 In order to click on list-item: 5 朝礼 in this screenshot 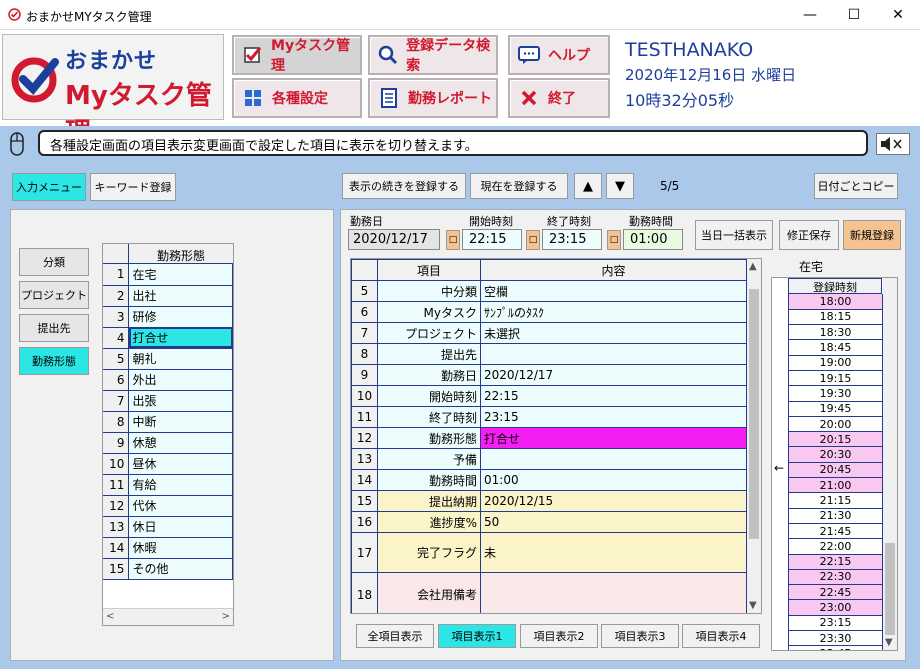, I will do `click(168, 359)`.